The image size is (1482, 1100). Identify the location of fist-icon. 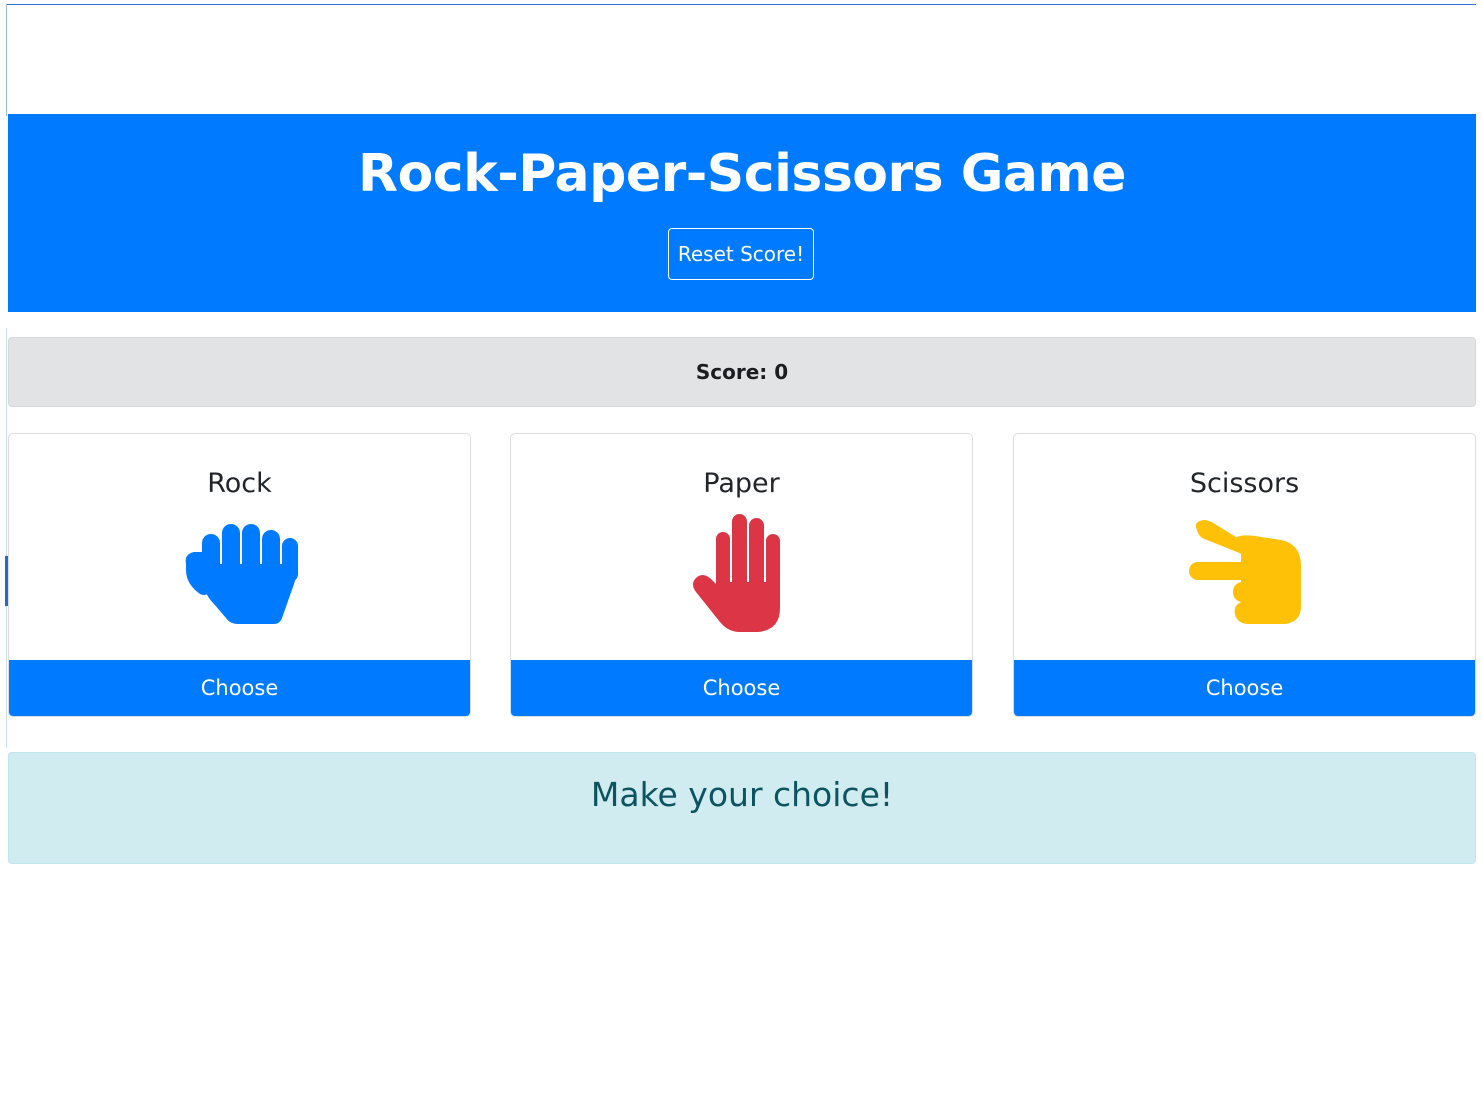
(239, 574).